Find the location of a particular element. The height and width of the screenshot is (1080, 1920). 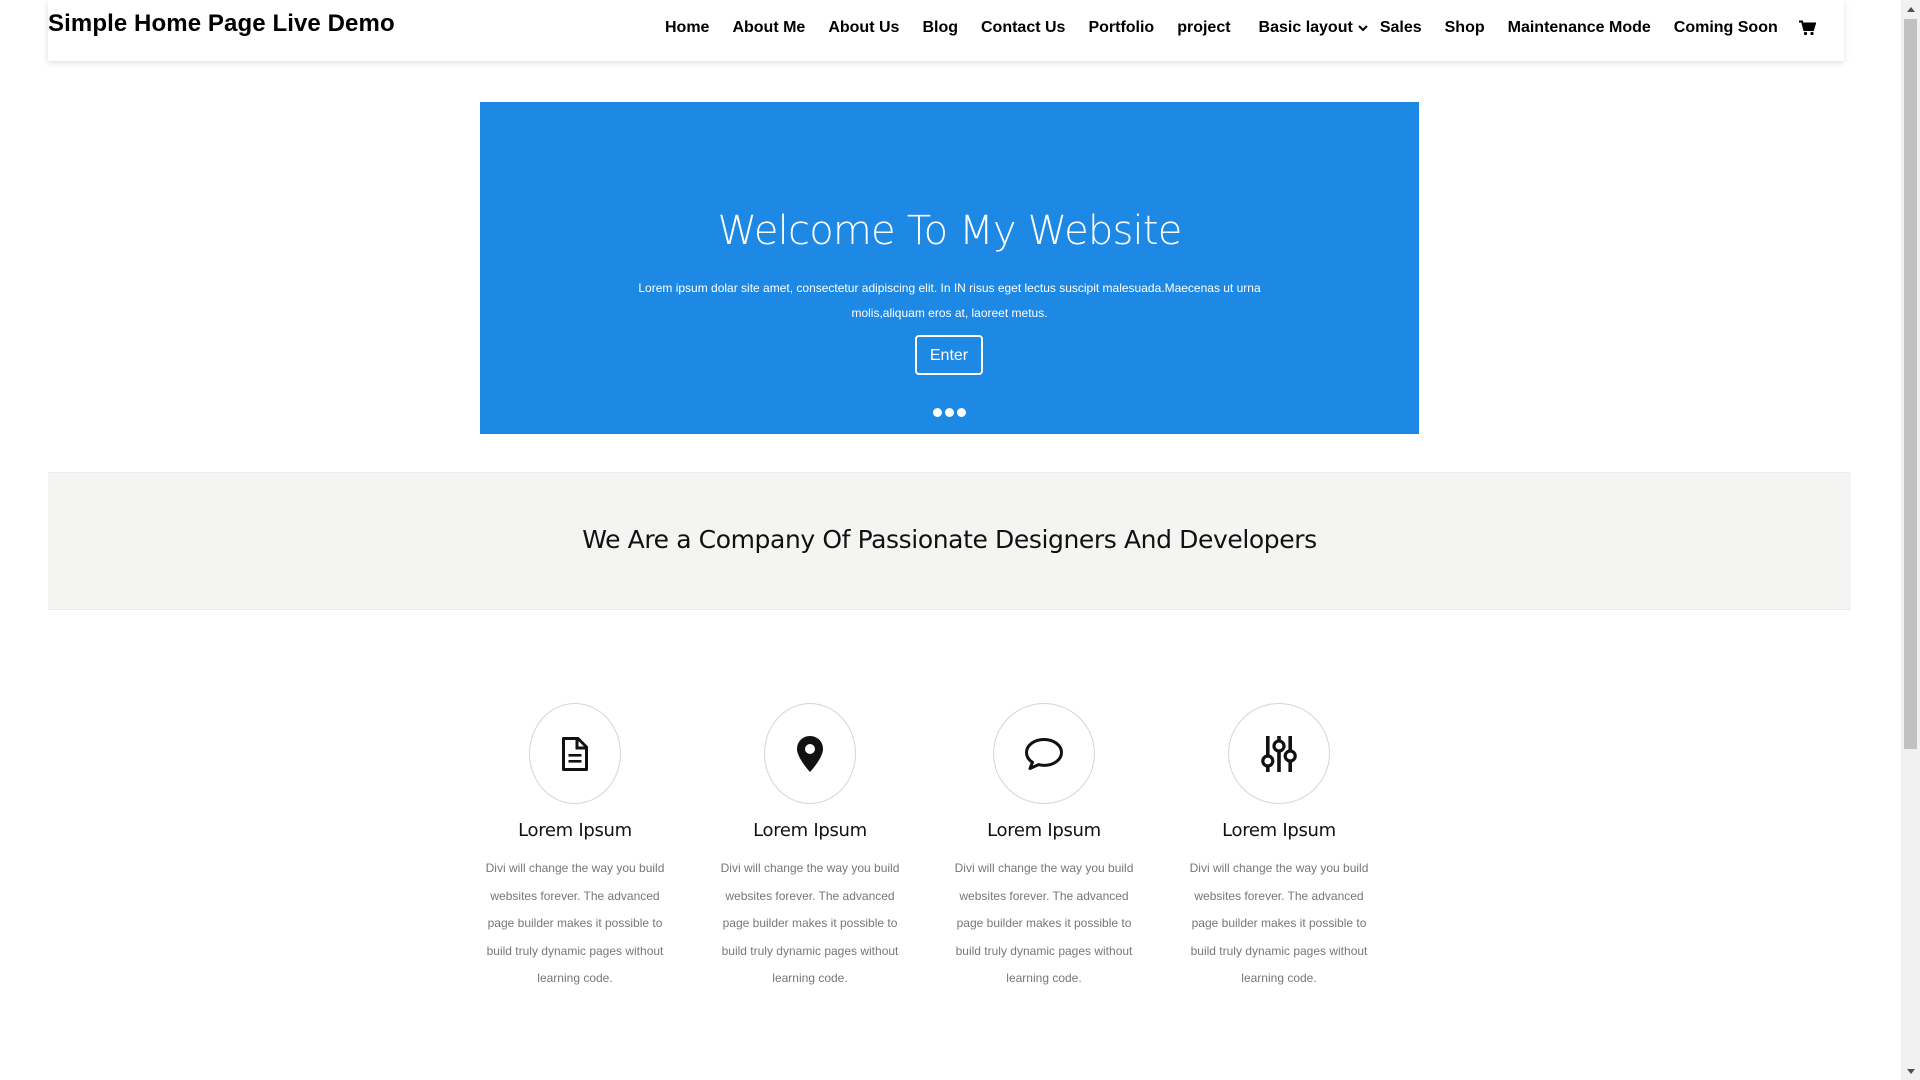

chevron-down-icon is located at coordinates (1363, 28).